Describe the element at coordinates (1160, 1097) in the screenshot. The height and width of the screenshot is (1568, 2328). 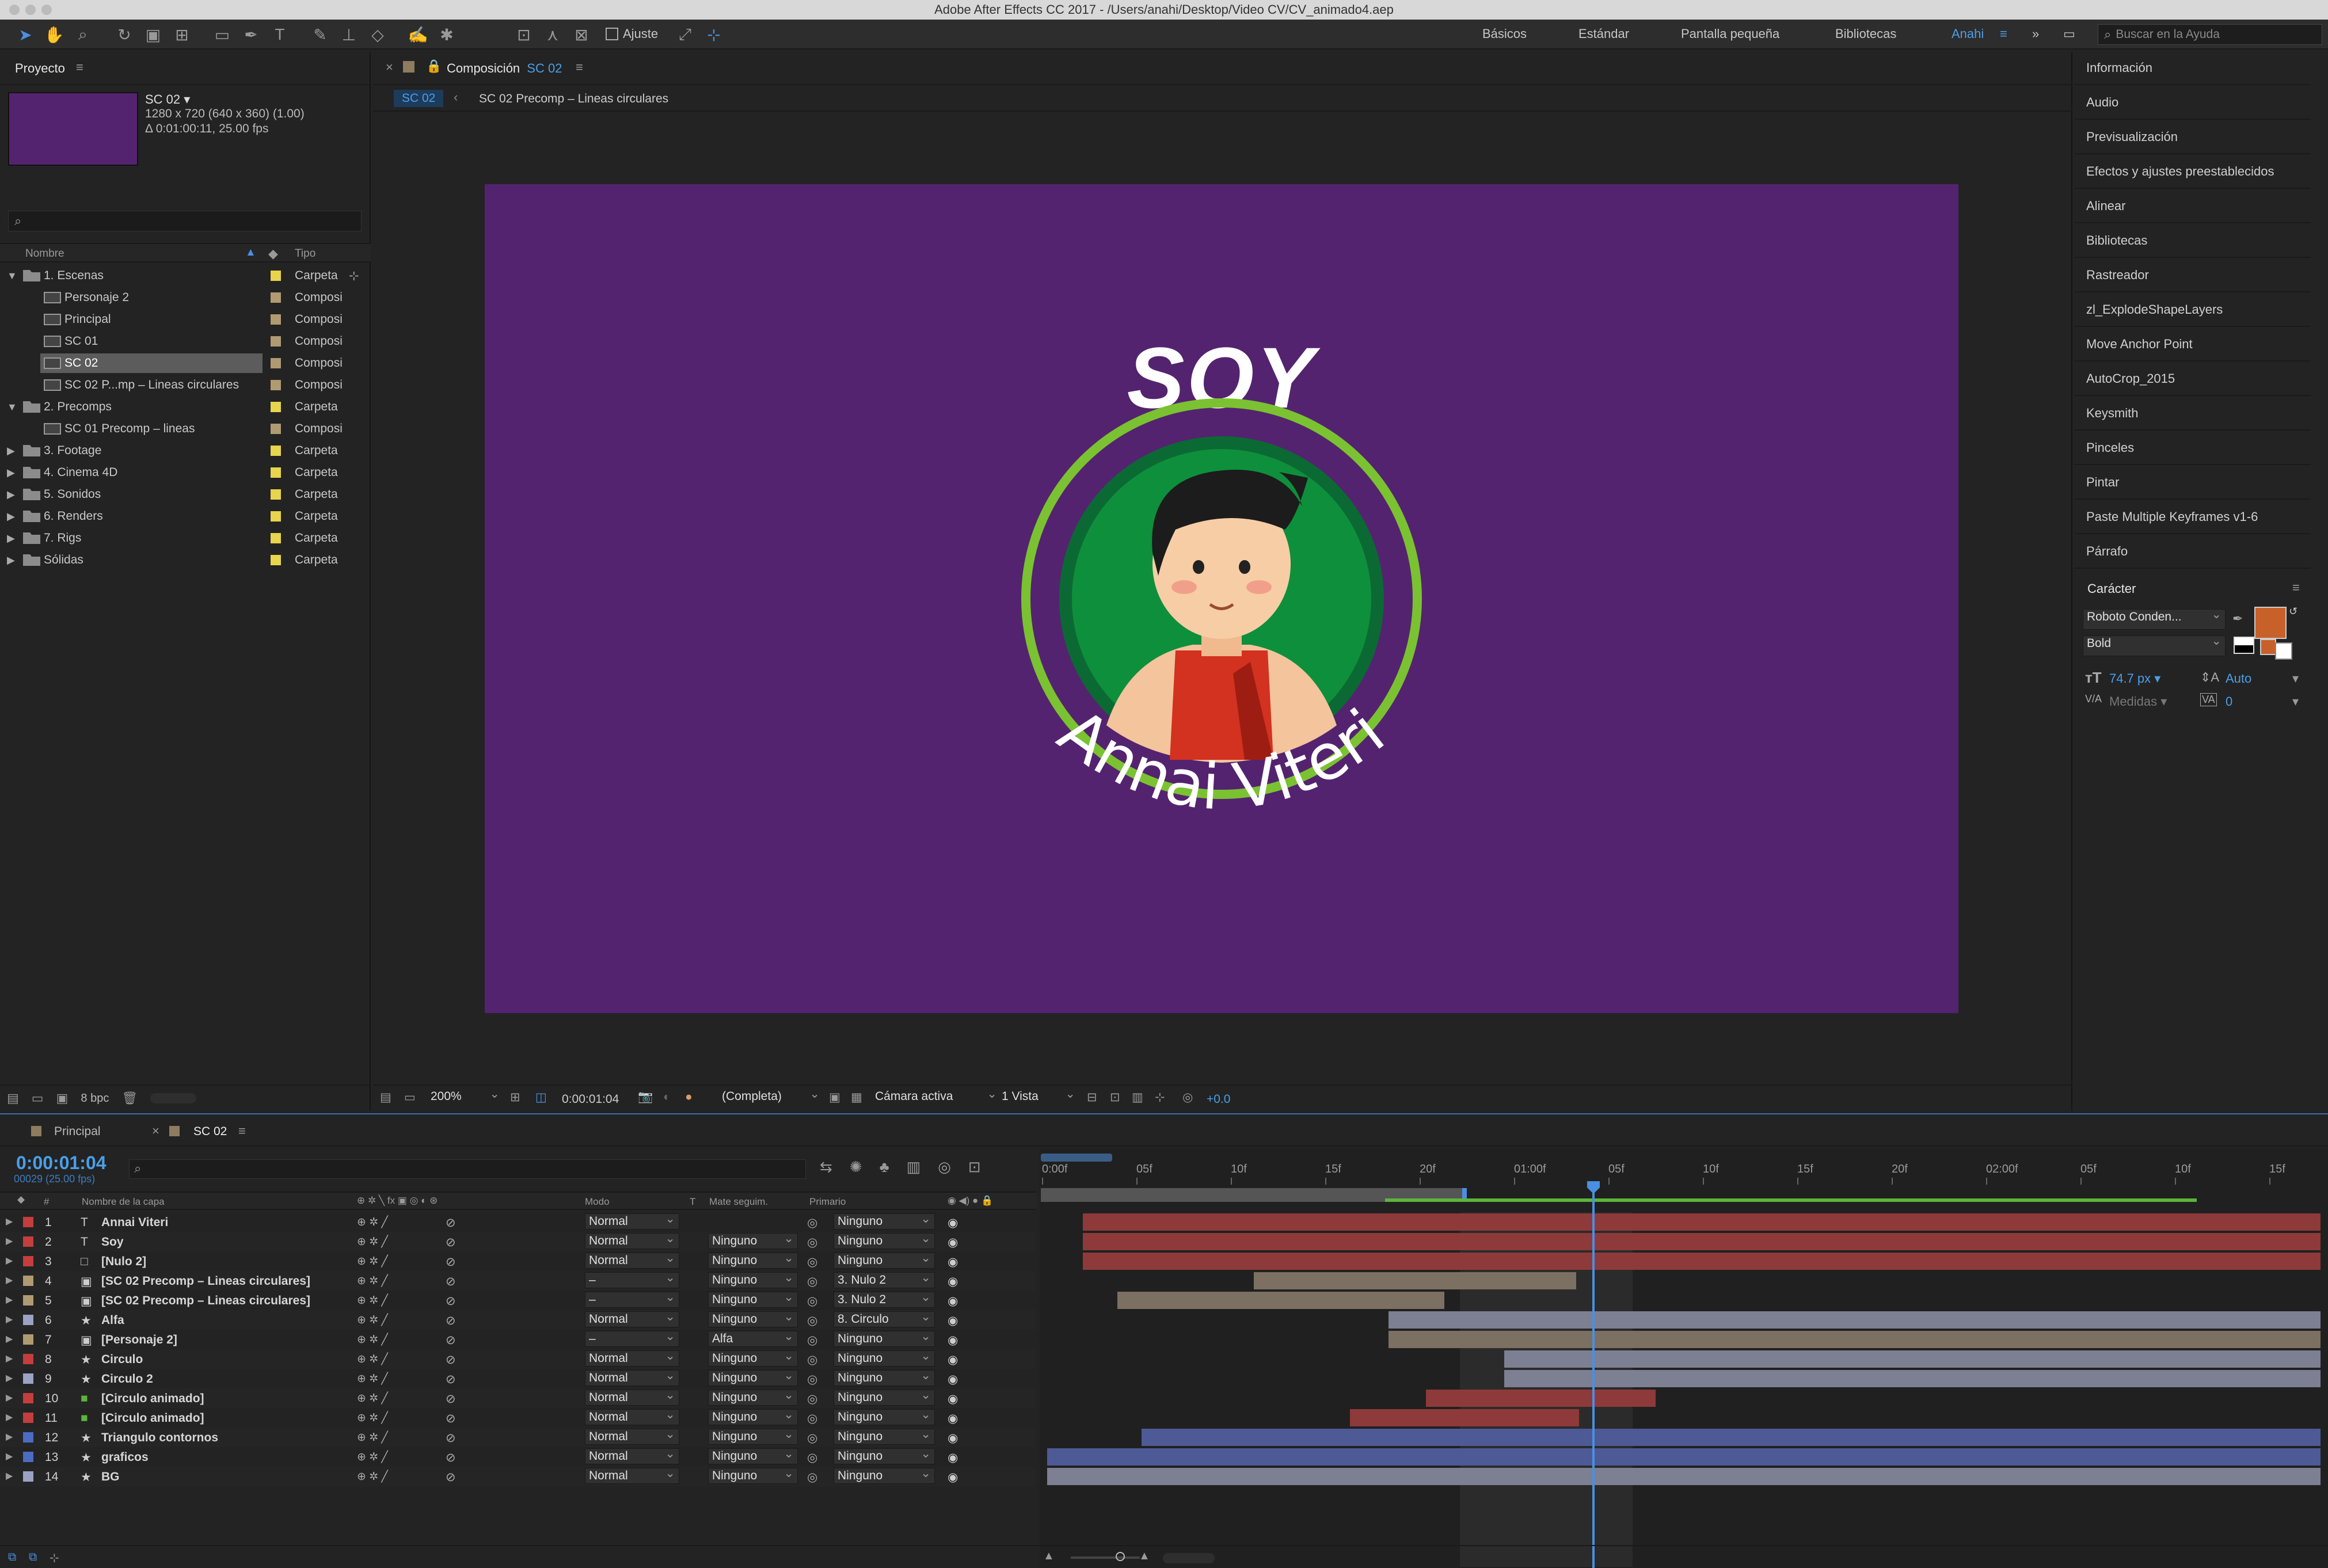
I see `flowchart-icon: ⊹` at that location.